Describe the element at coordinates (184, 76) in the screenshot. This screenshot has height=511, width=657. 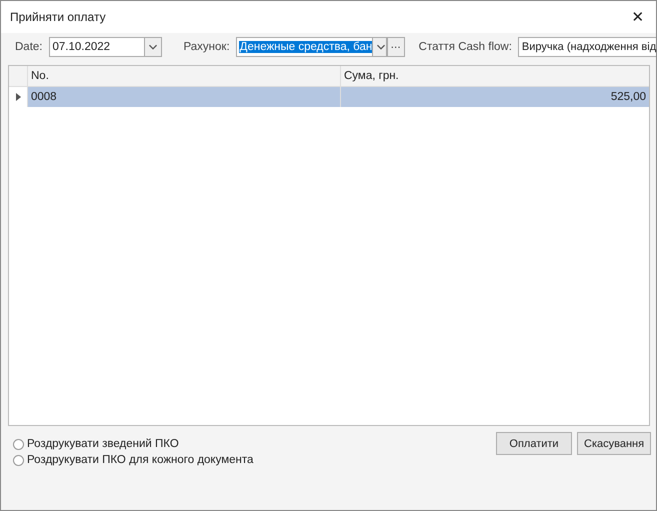
I see `column-header: No.` at that location.